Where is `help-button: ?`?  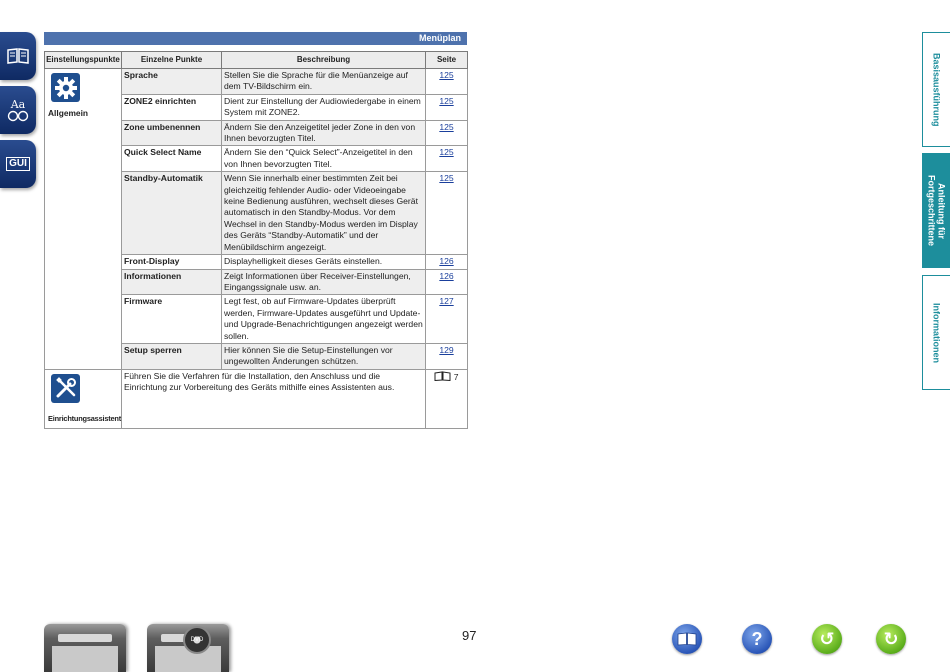 help-button: ? is located at coordinates (757, 639).